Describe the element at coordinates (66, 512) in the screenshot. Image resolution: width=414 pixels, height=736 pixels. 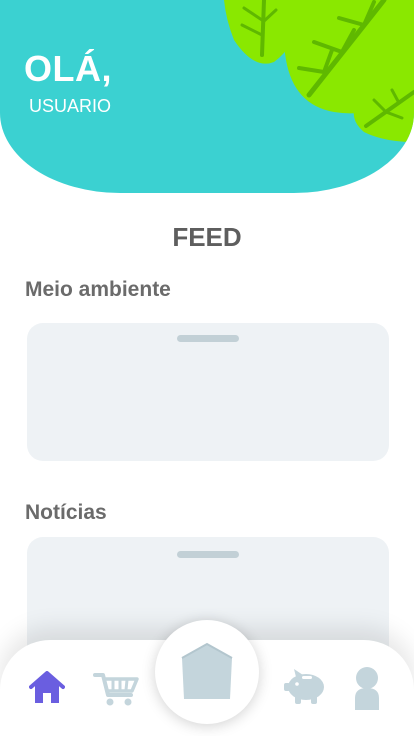
I see `section-title-noticias: Notícias` at that location.